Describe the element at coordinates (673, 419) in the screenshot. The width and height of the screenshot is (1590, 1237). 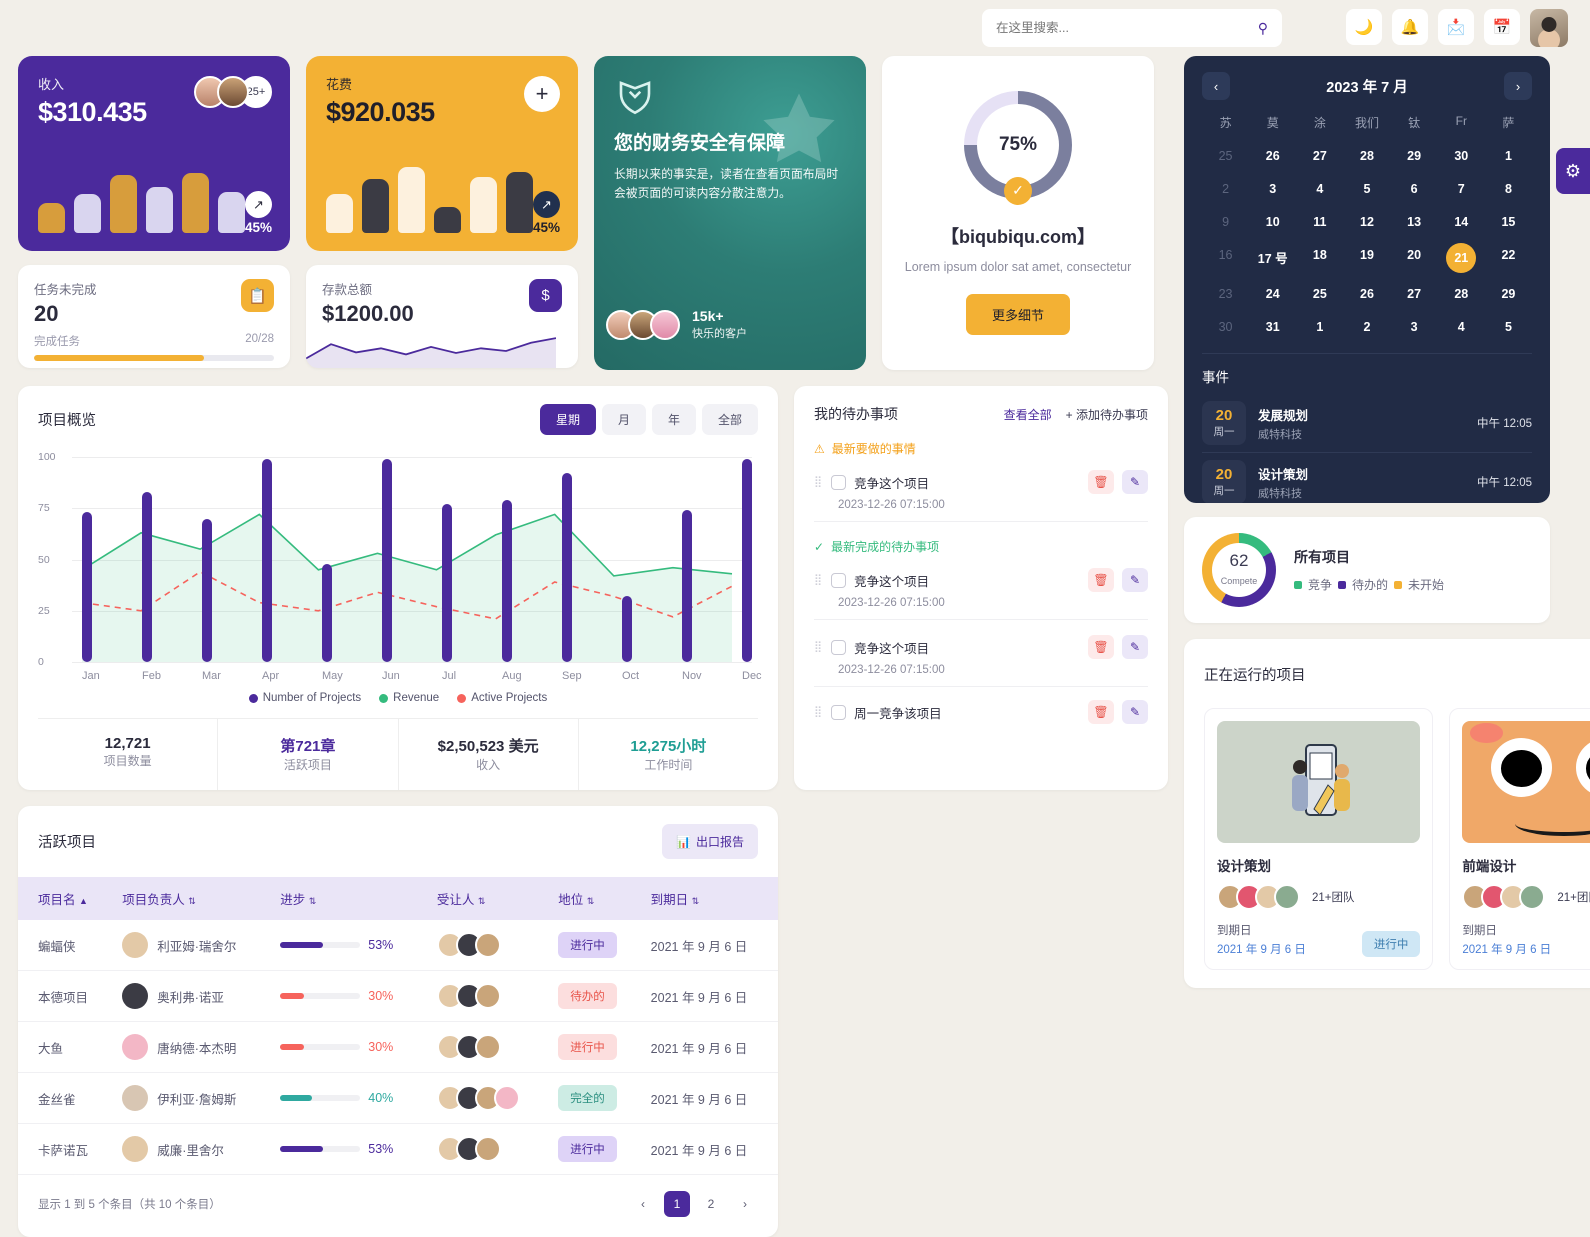
I see `chart-filter-年: 年` at that location.